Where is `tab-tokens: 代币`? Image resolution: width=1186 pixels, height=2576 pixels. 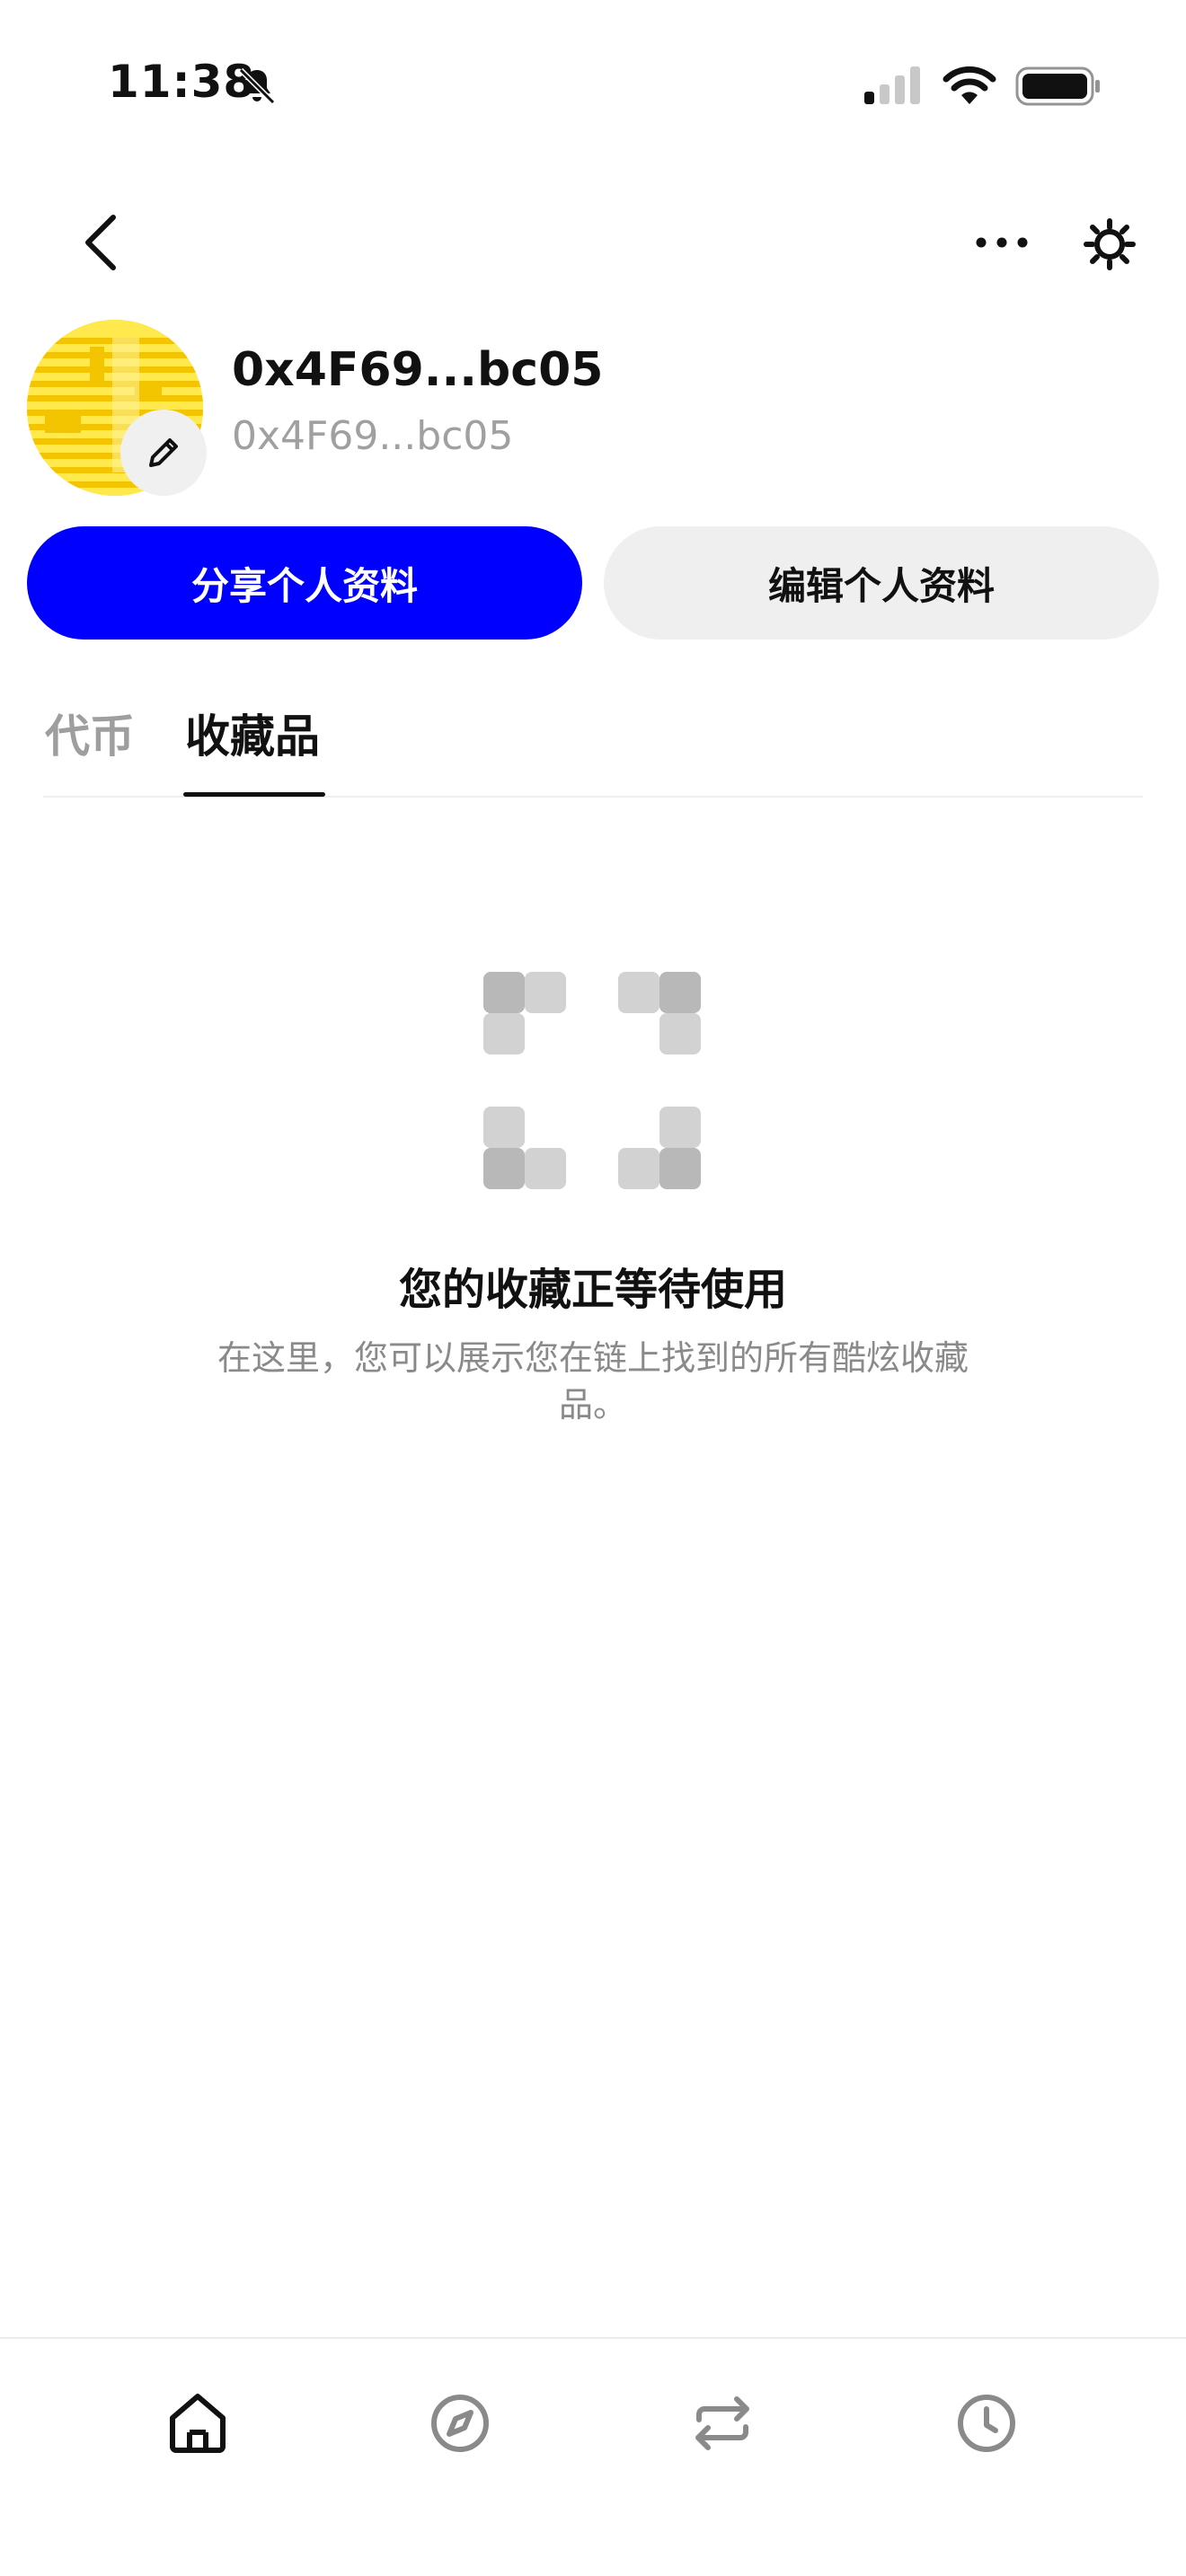 tab-tokens: 代币 is located at coordinates (90, 733).